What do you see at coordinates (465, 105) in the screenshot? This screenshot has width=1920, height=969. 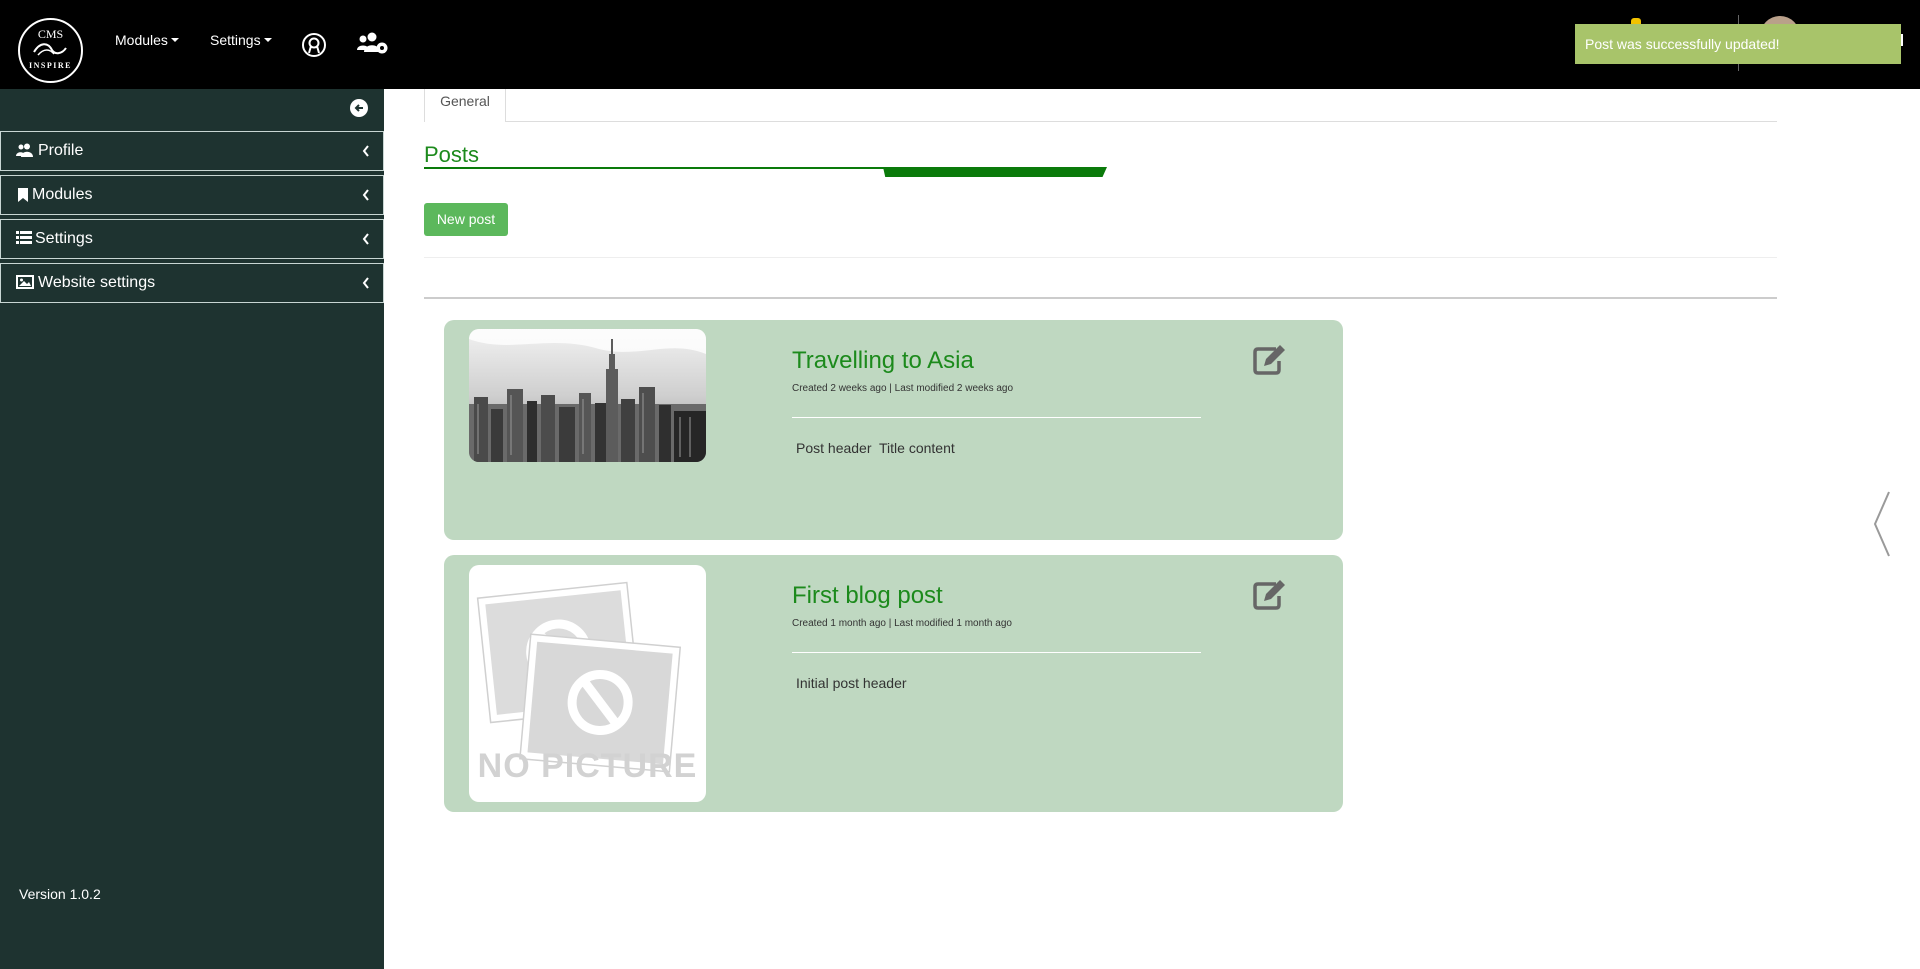 I see `tab-general: General` at bounding box center [465, 105].